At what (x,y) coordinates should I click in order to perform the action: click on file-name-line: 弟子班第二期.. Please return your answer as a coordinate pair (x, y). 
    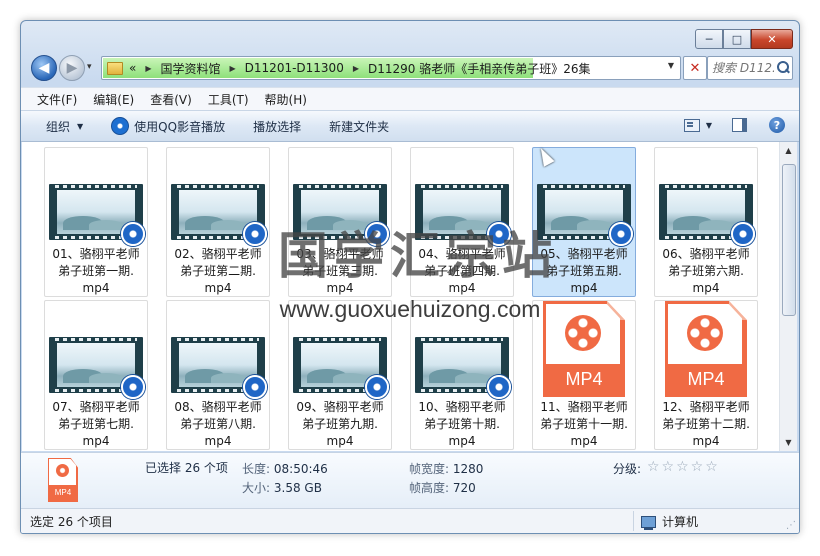
    Looking at the image, I should click on (218, 271).